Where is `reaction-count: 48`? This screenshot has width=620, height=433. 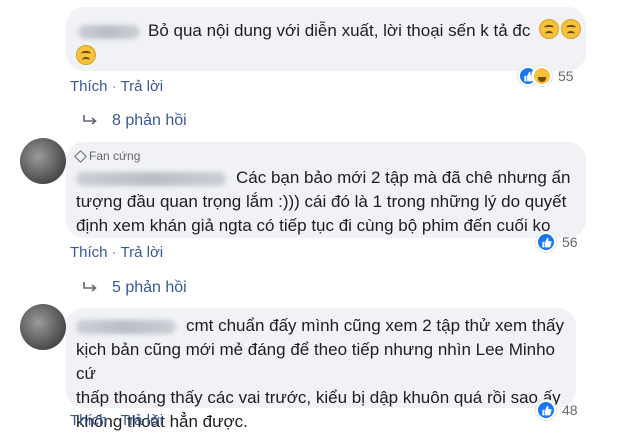 reaction-count: 48 is located at coordinates (570, 410).